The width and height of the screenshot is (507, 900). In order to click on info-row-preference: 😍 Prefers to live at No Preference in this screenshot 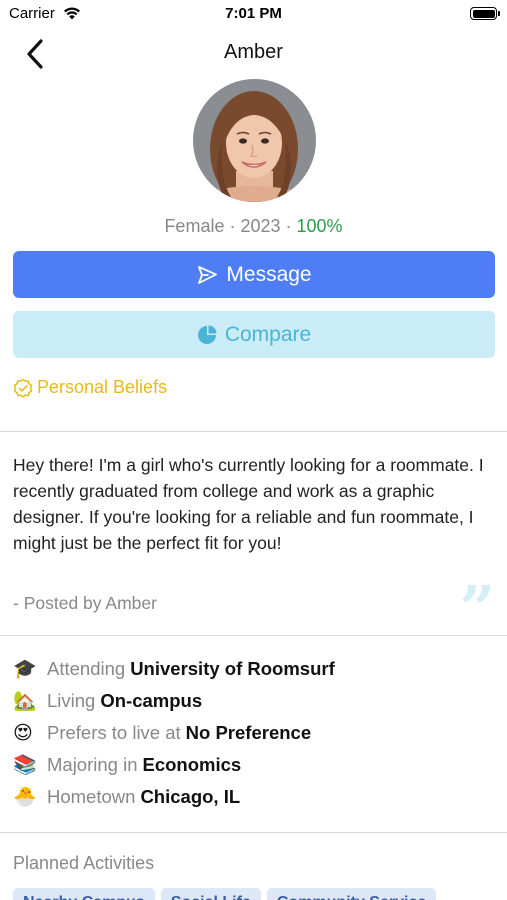, I will do `click(174, 733)`.